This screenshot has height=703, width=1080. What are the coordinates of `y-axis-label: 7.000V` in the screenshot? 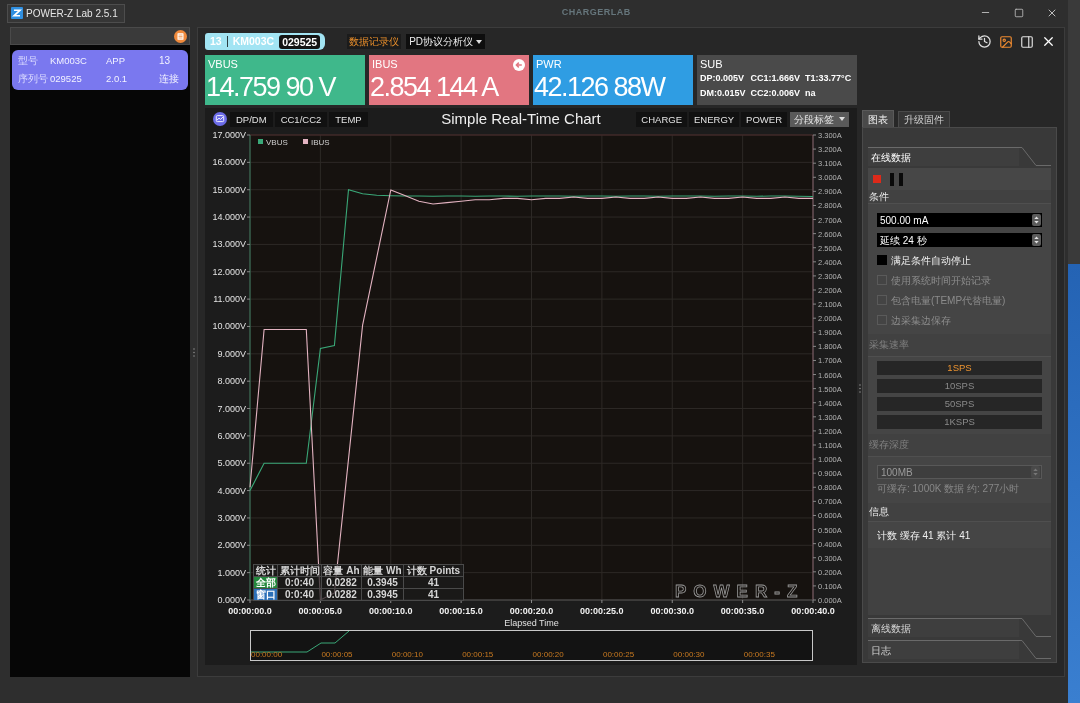 It's located at (231, 408).